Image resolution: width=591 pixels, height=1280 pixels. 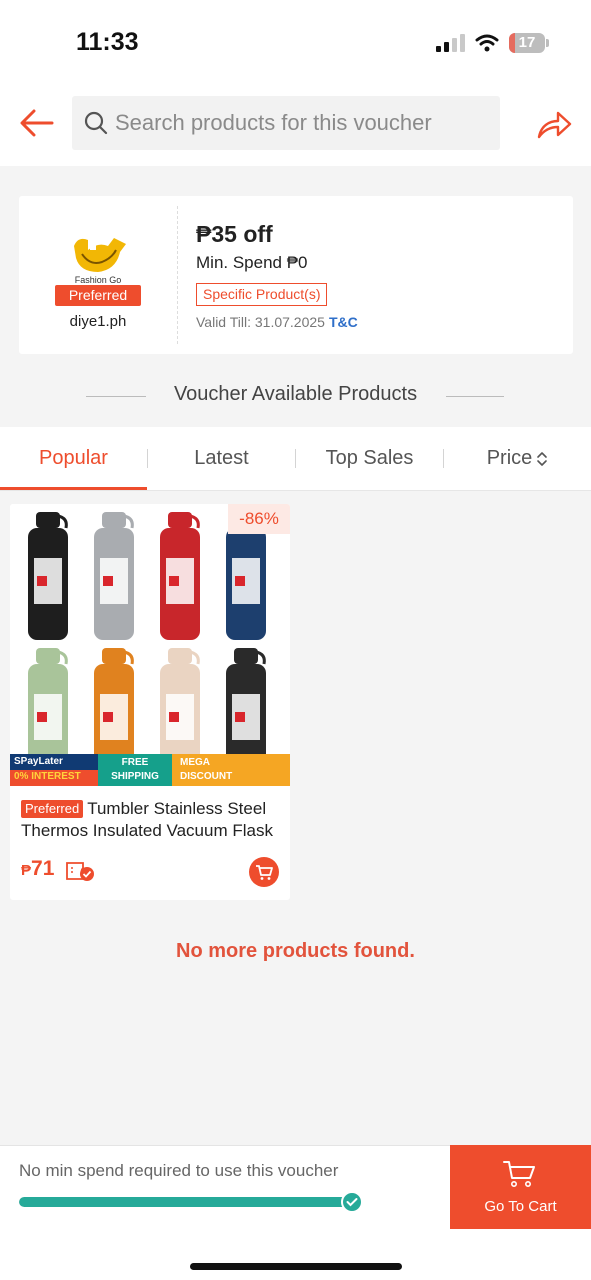 What do you see at coordinates (475, 396) in the screenshot?
I see `heading-line-right` at bounding box center [475, 396].